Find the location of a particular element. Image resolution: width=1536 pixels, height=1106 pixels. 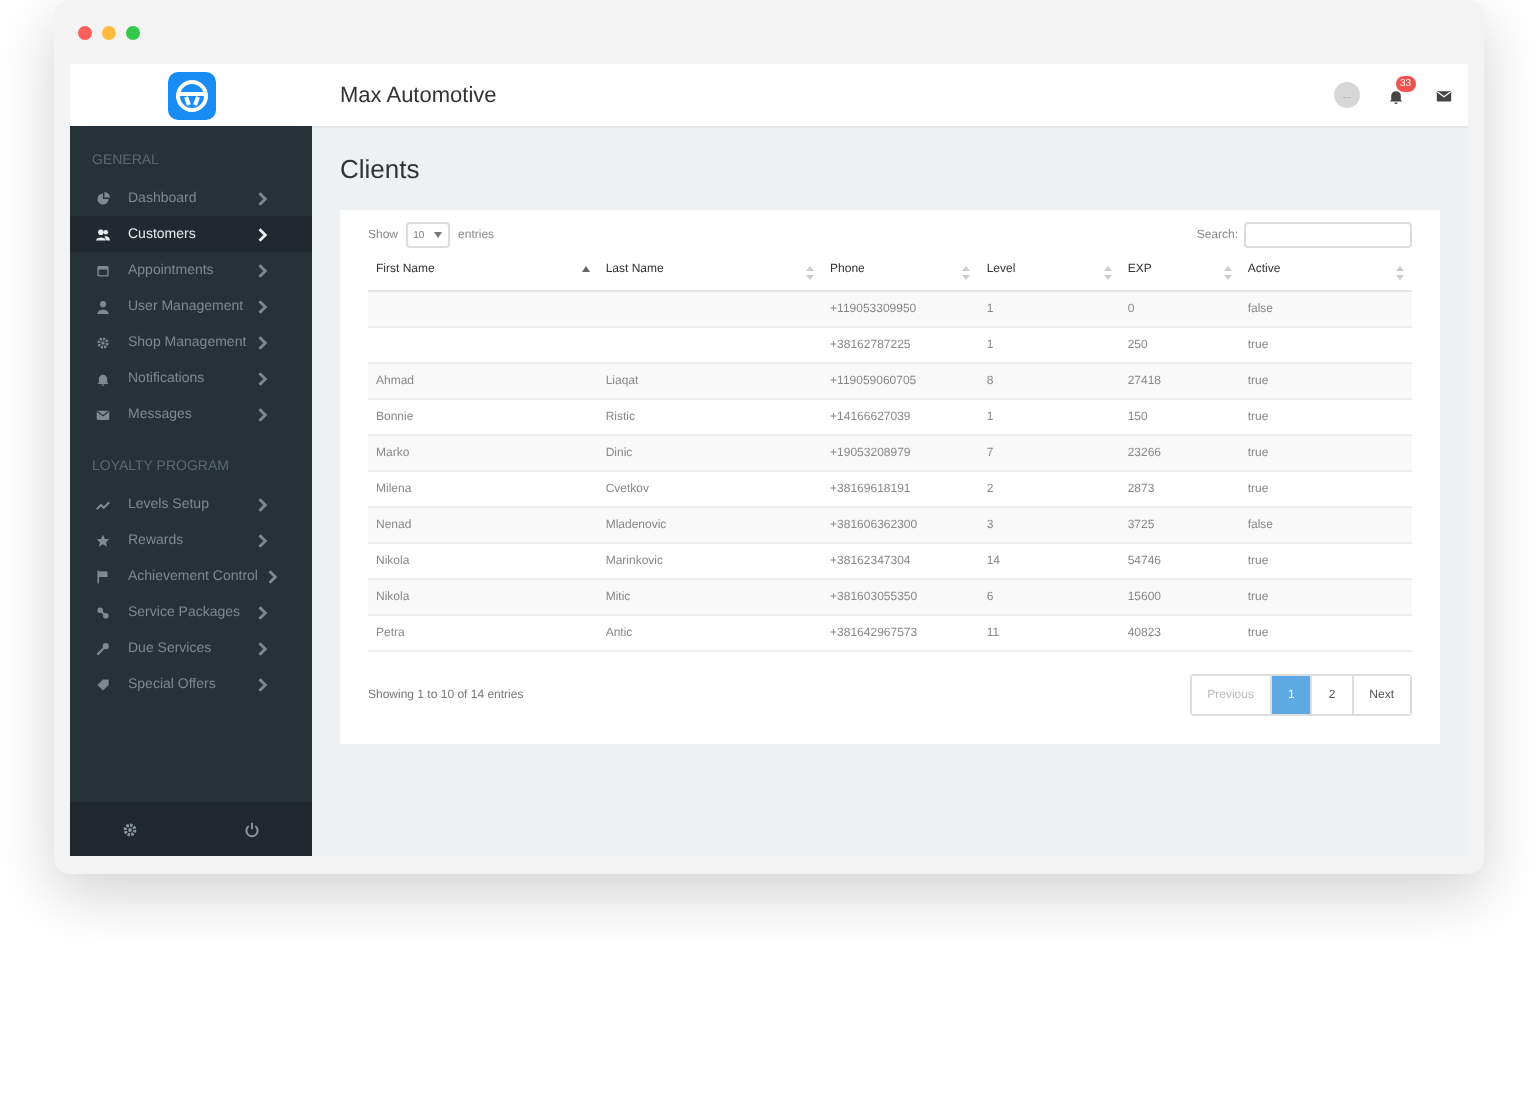

steering-wheel-logo-icon is located at coordinates (191, 95).